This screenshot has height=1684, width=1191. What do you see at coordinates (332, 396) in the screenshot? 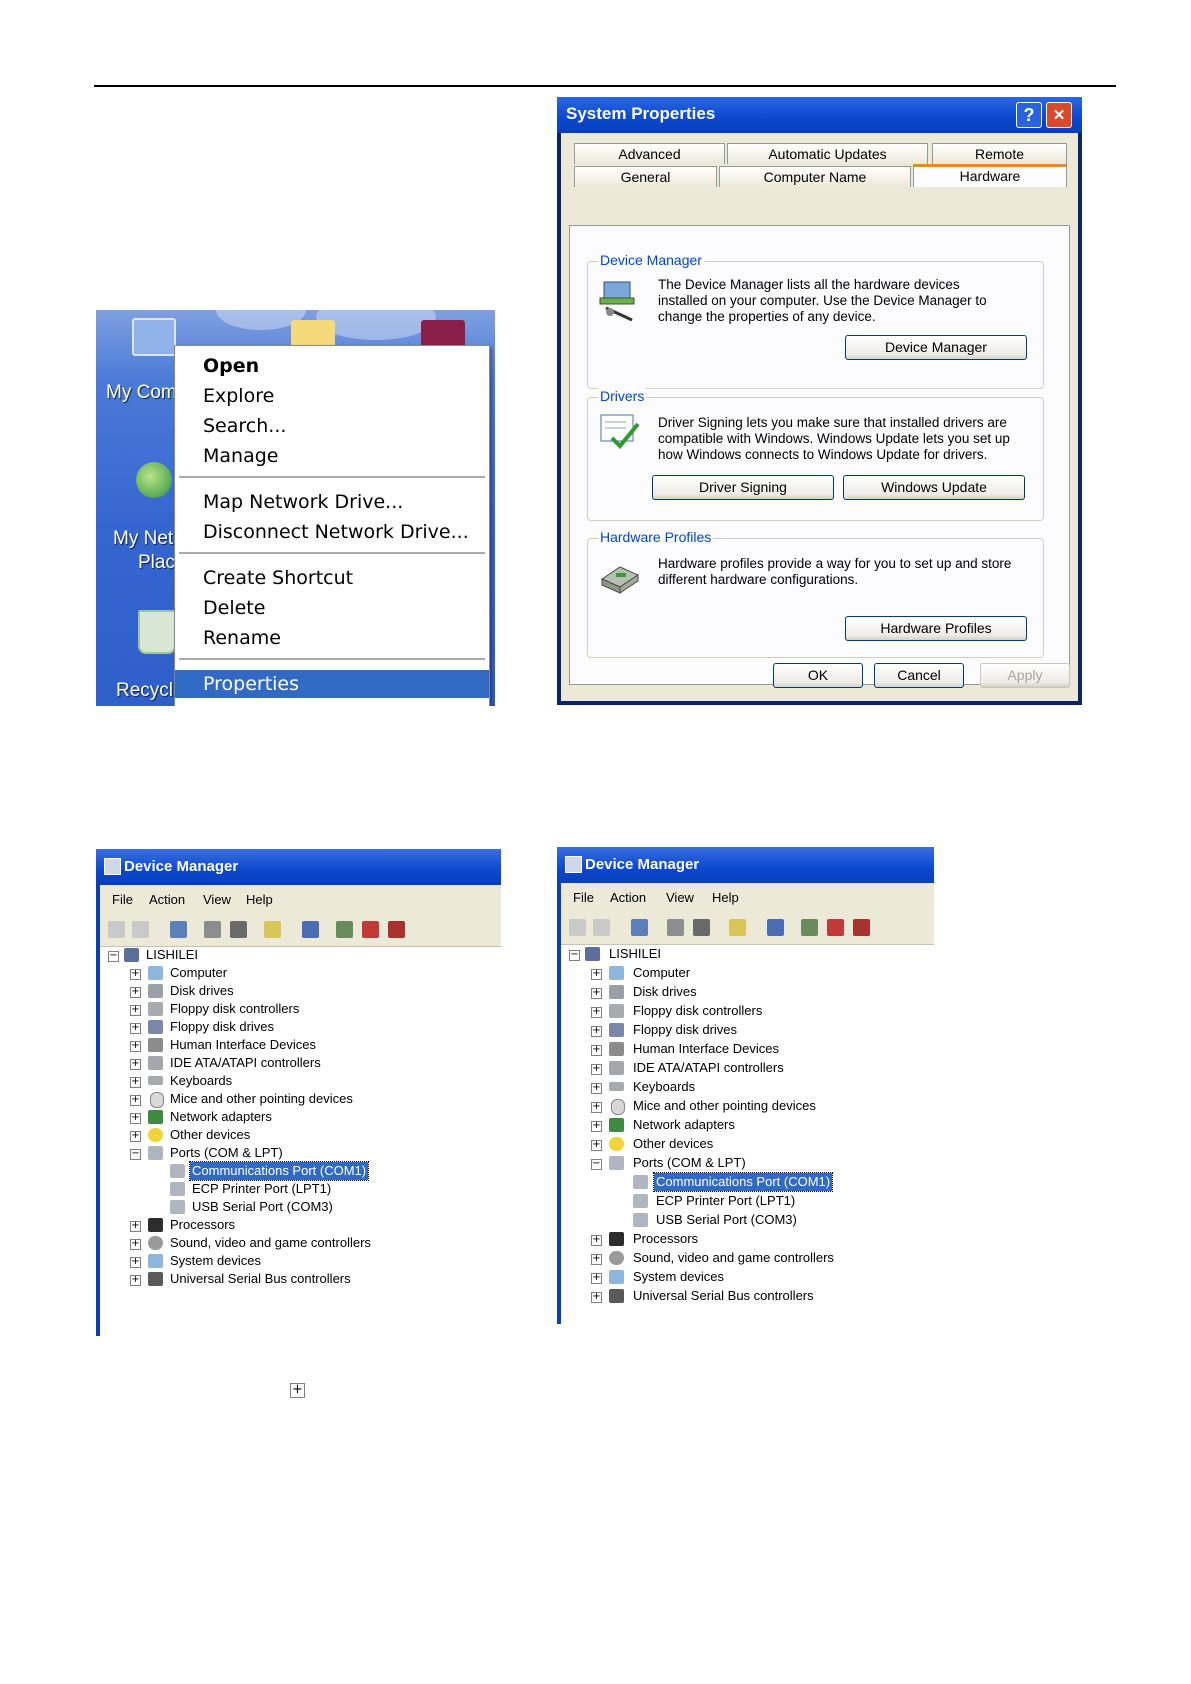
I see `menu-item-explore: Explore` at bounding box center [332, 396].